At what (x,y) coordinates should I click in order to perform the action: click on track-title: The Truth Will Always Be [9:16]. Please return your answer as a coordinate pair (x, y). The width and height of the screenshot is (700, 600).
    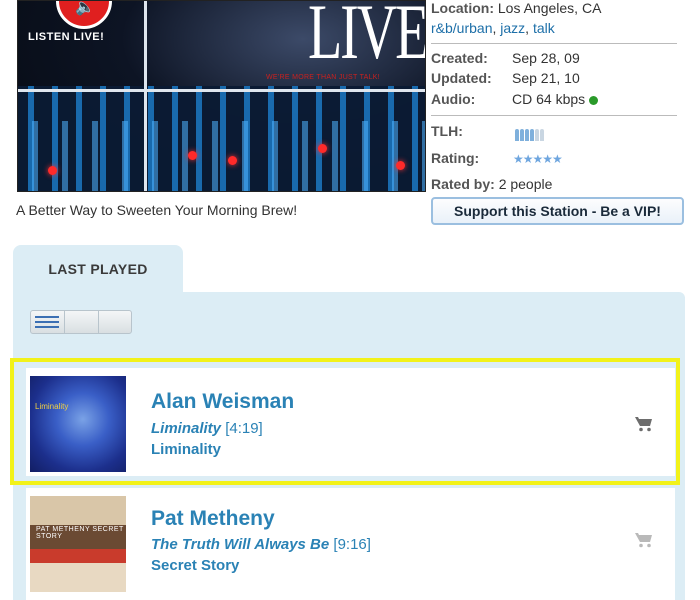
    Looking at the image, I should click on (261, 544).